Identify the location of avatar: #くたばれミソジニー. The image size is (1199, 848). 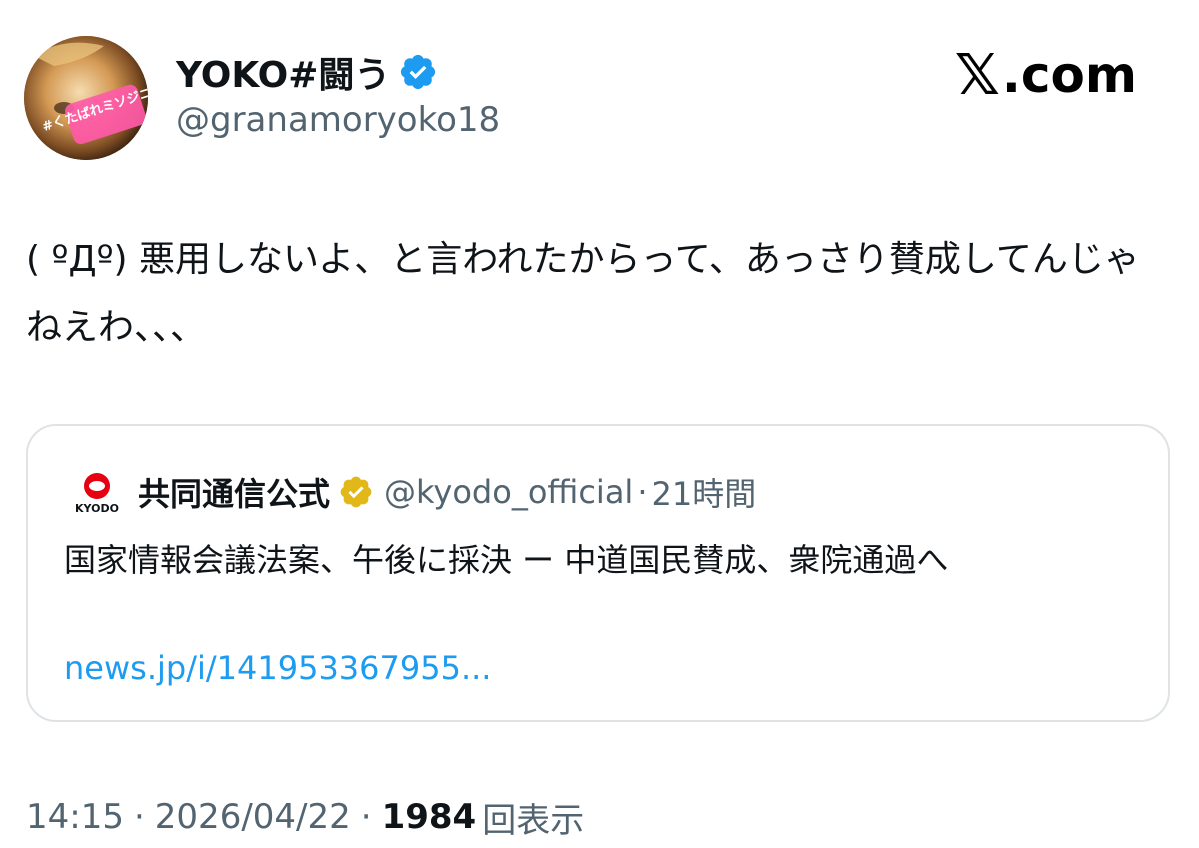
(86, 98).